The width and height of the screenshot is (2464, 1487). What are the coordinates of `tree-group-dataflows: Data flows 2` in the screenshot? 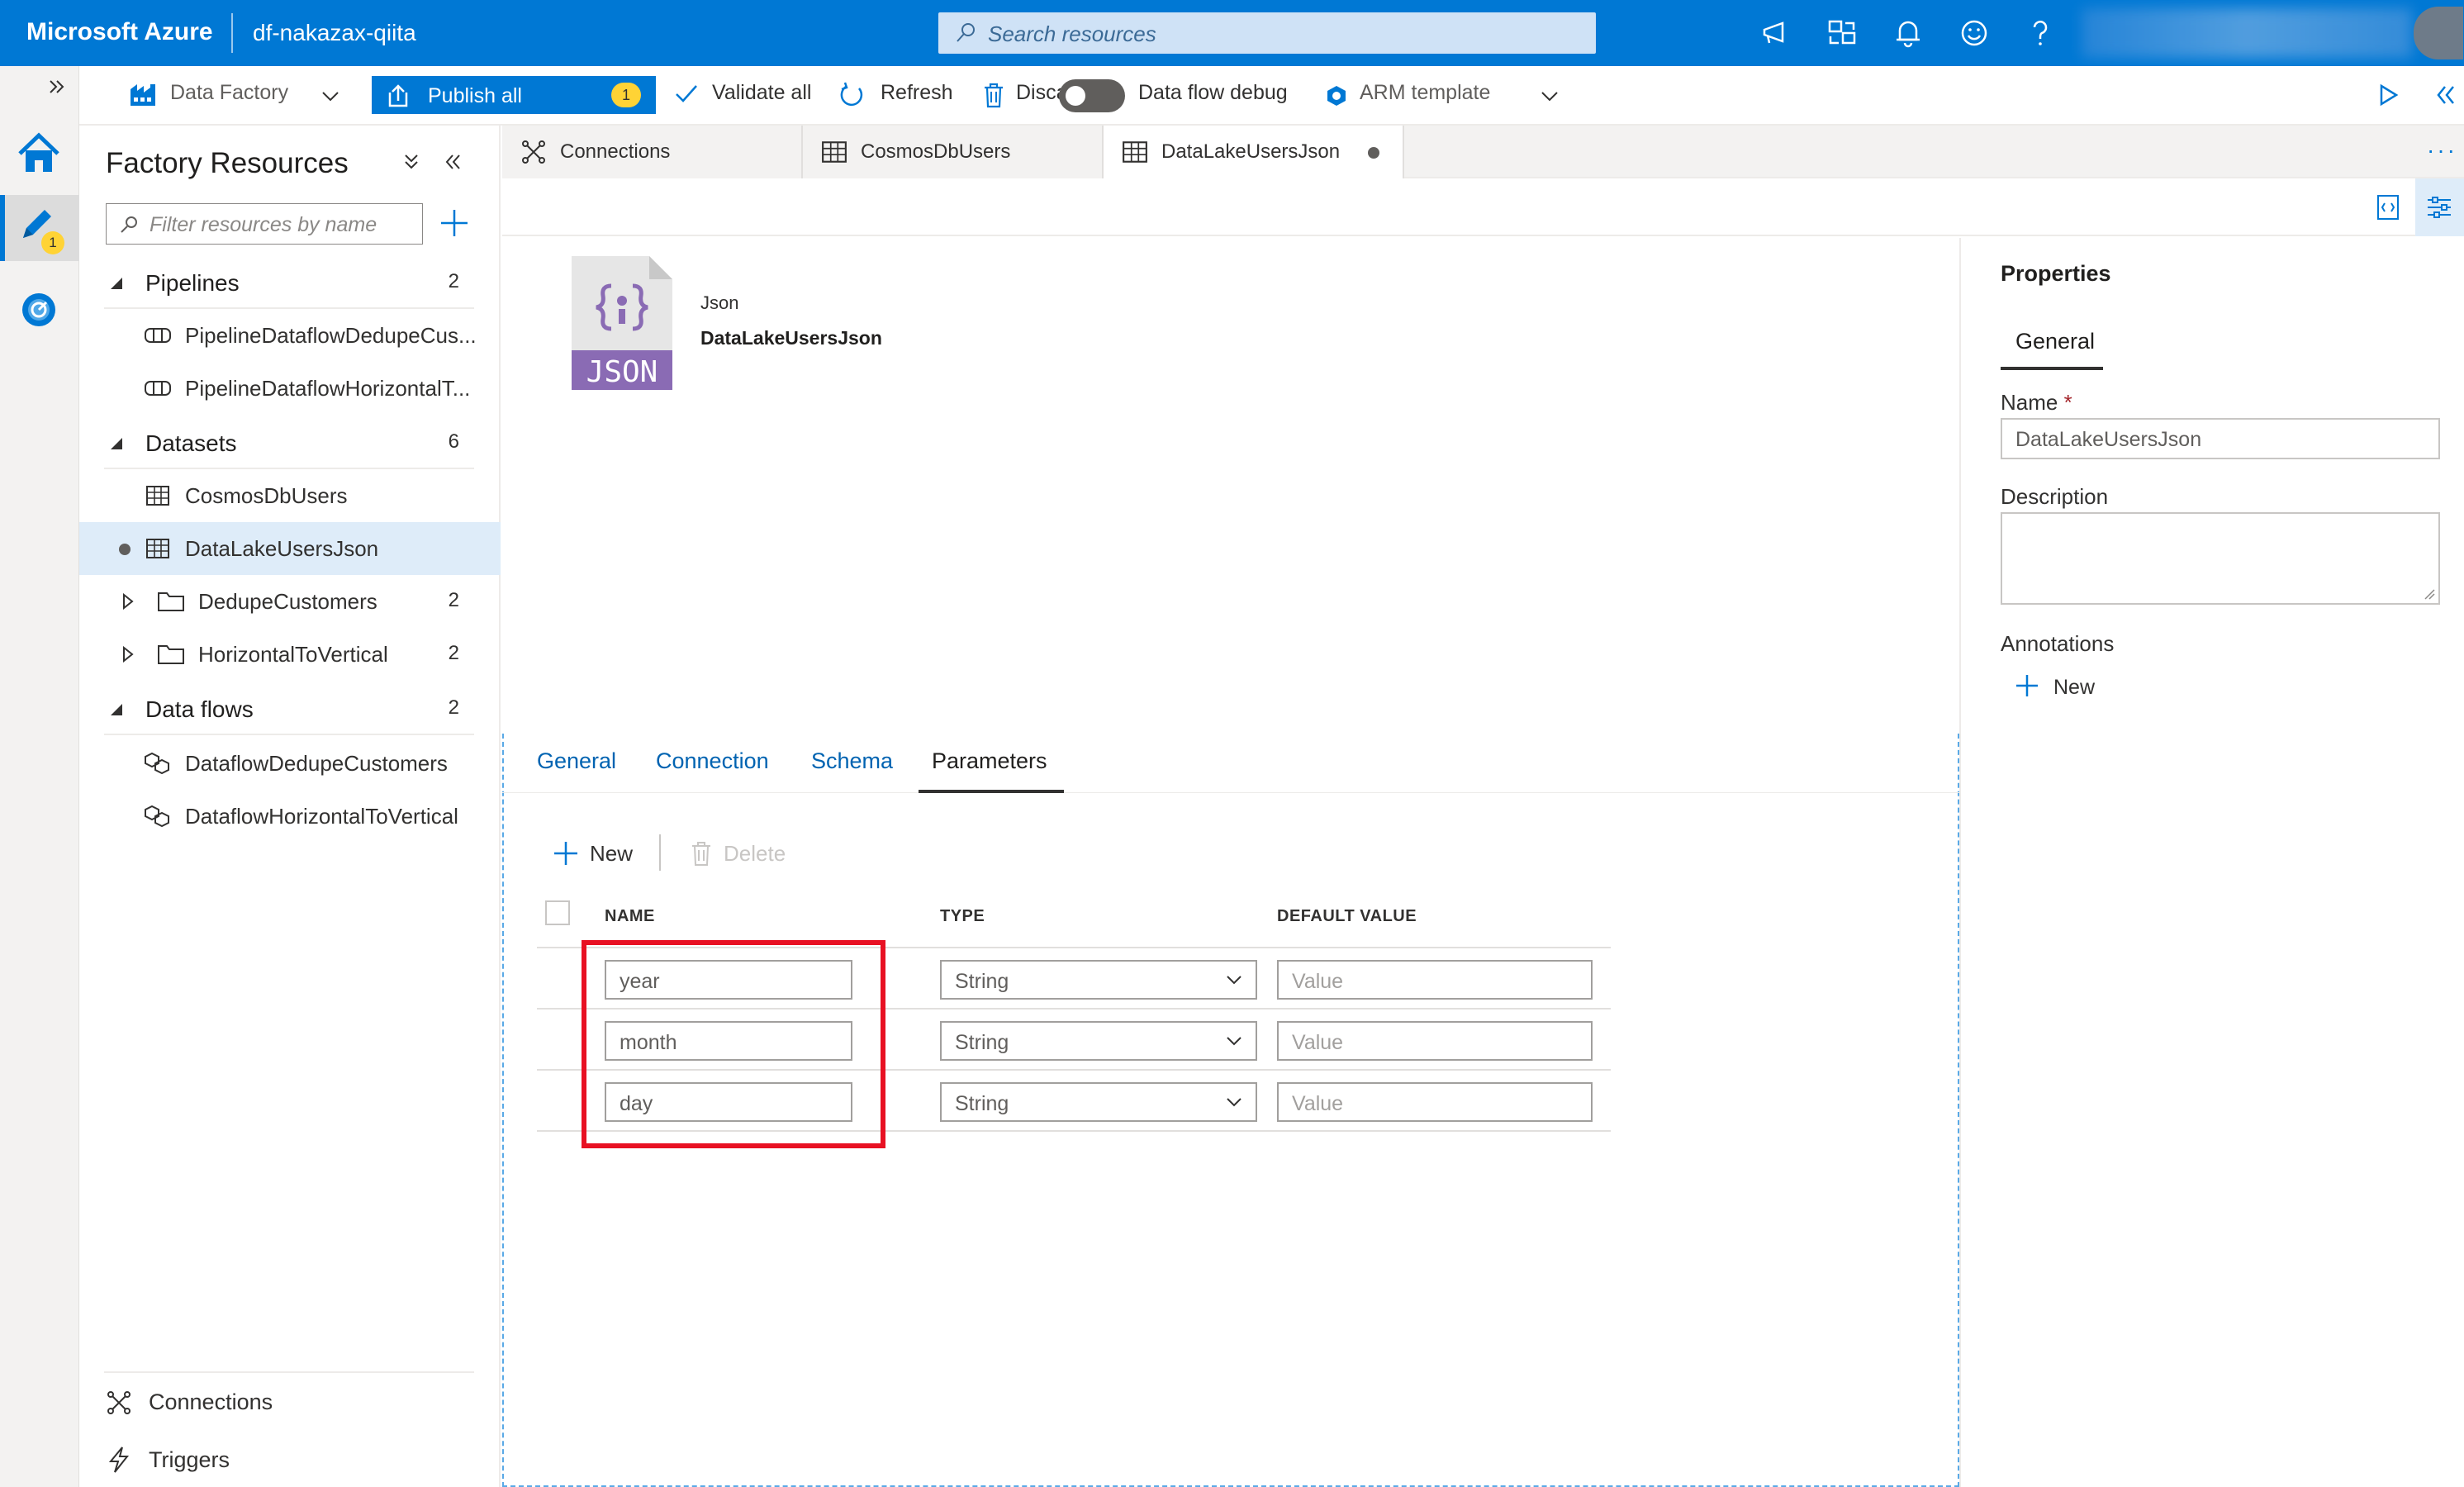 It's located at (290, 708).